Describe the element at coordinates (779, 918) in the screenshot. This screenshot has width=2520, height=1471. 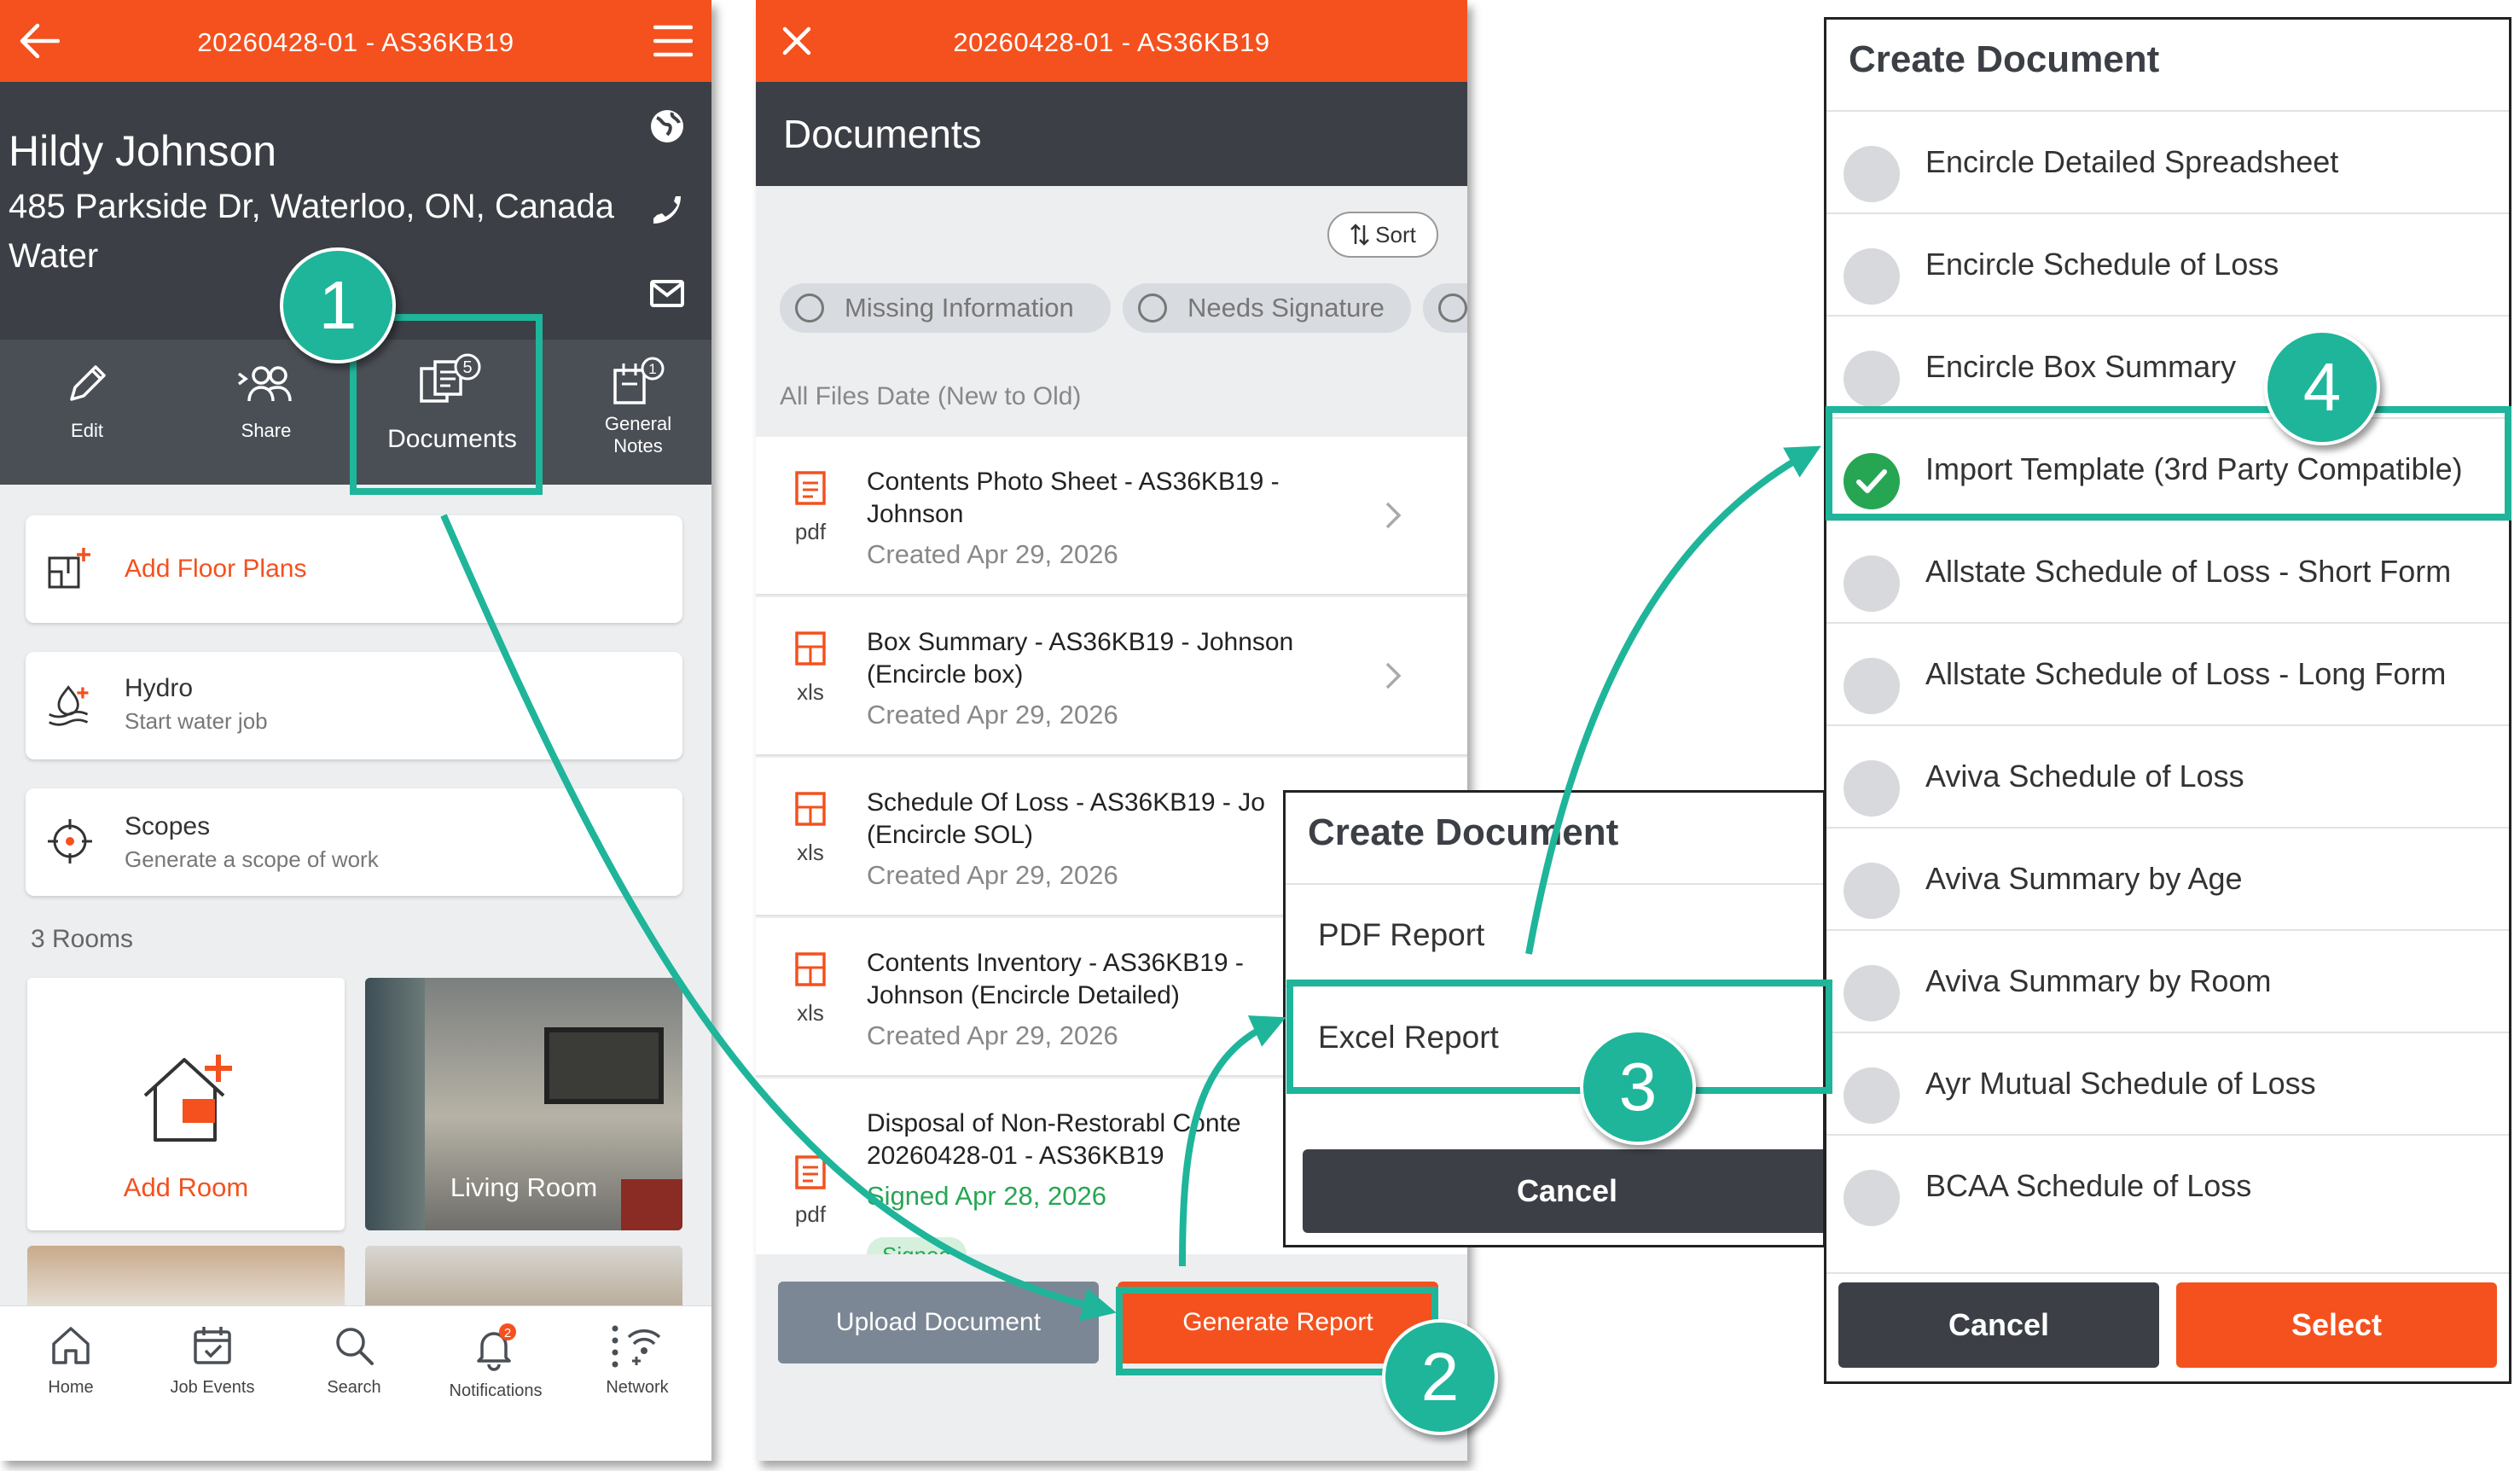
I see `arrow-to-generate-report` at that location.